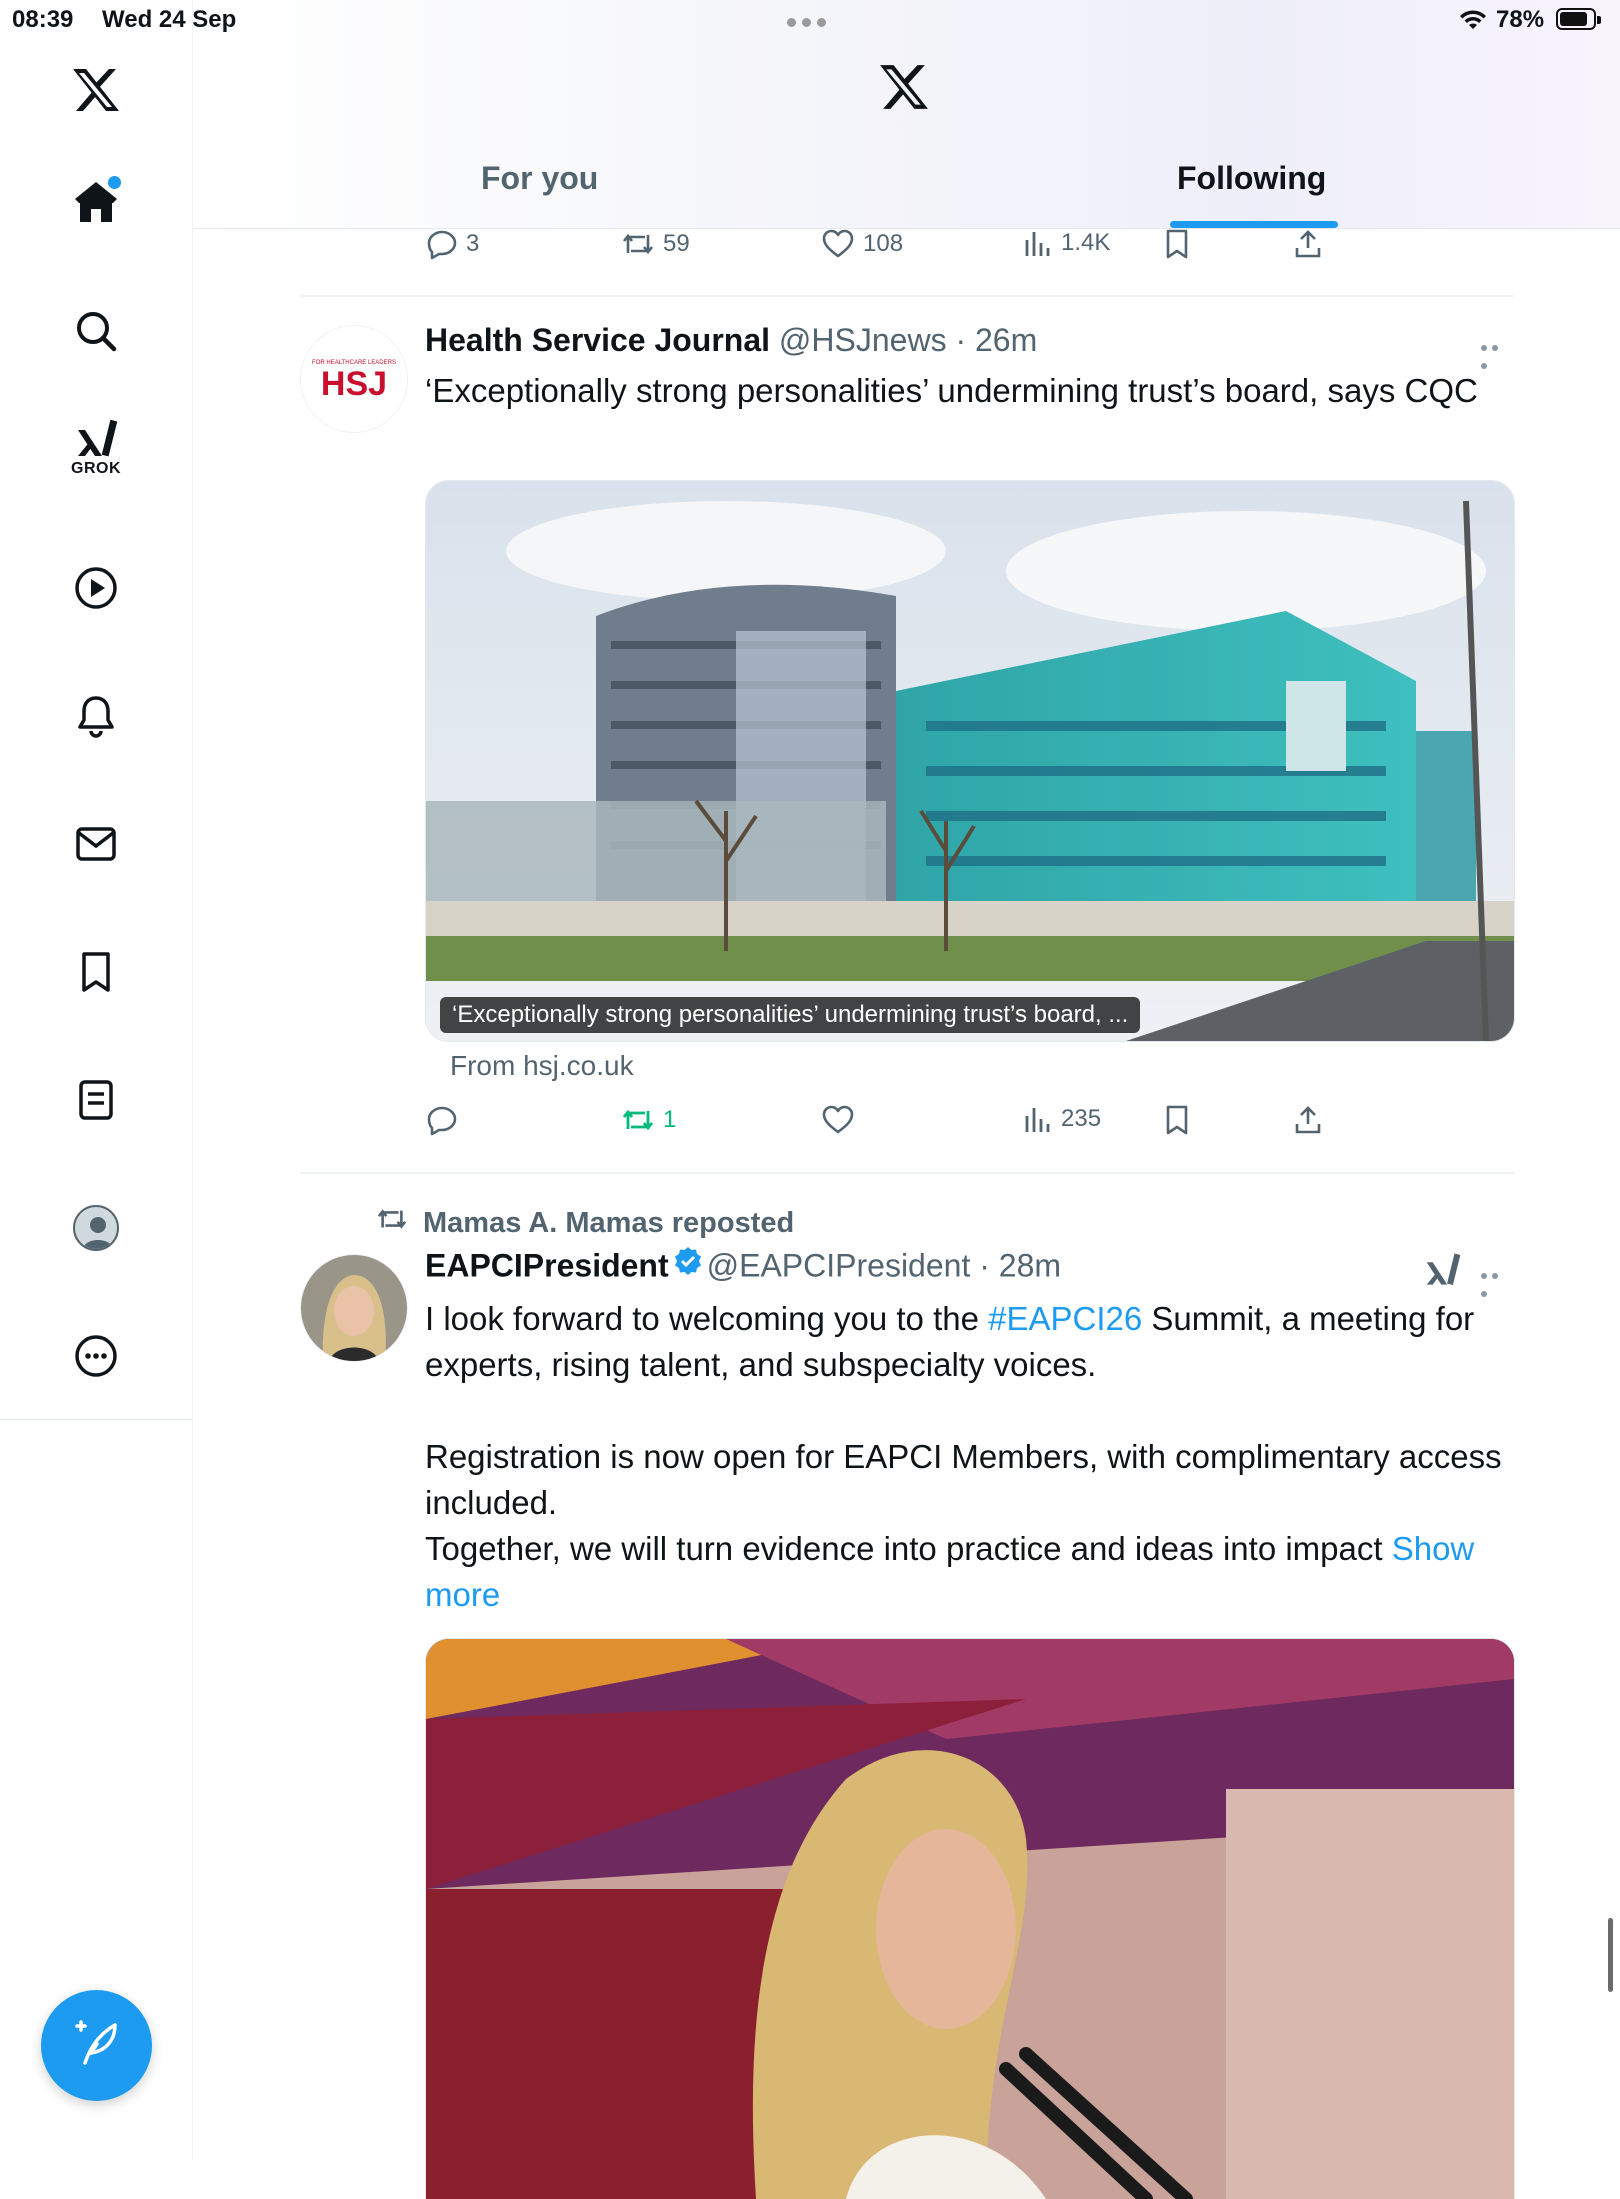 The height and width of the screenshot is (2199, 1620). I want to click on avatar-eapci, so click(354, 1308).